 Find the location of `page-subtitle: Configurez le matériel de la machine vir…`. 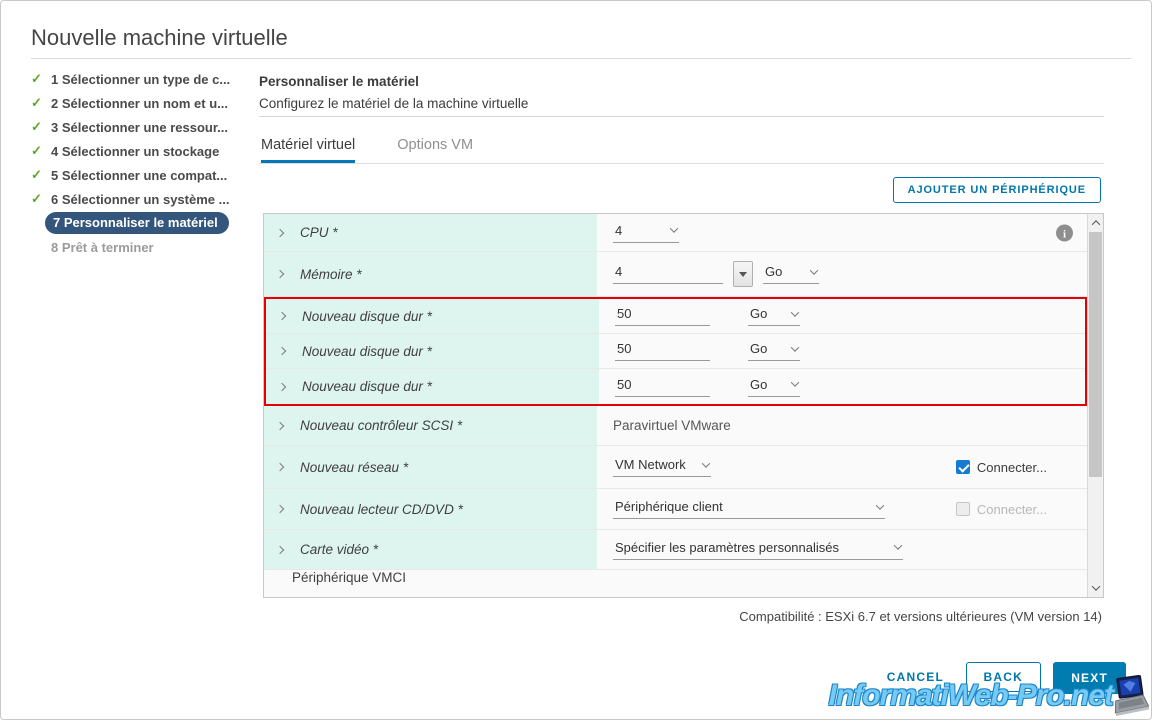

page-subtitle: Configurez le matériel de la machine vir… is located at coordinates (394, 103).